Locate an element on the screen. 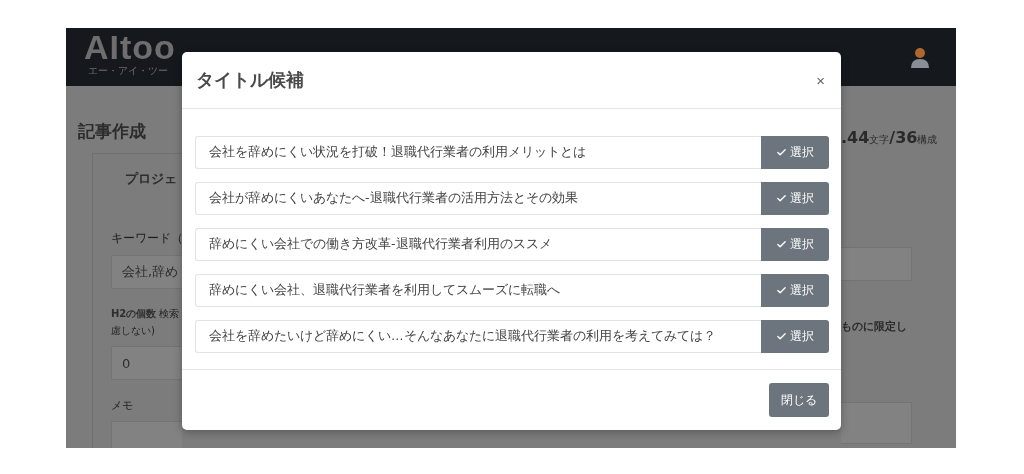 The width and height of the screenshot is (1024, 474). close-dialog-button: 閉じる is located at coordinates (799, 400).